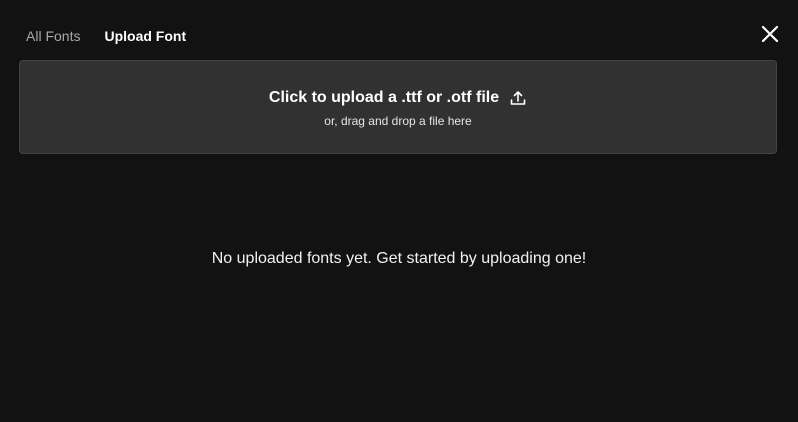 Image resolution: width=798 pixels, height=422 pixels. Describe the element at coordinates (398, 121) in the screenshot. I see `upload-subtitle: or, drag and drop a file here` at that location.